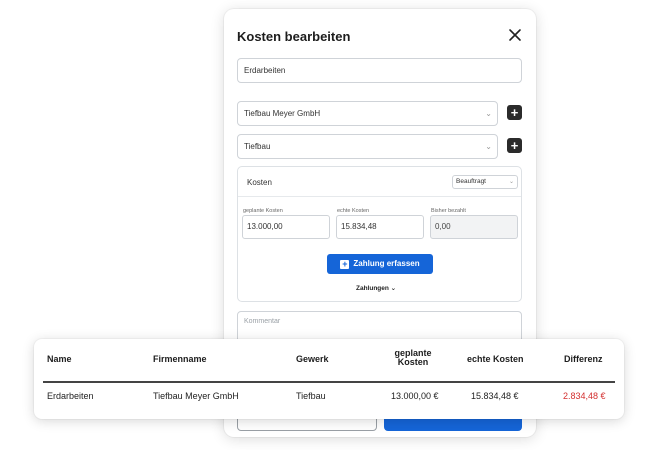  I want to click on header-planned-costs: geplante Kosten, so click(413, 357).